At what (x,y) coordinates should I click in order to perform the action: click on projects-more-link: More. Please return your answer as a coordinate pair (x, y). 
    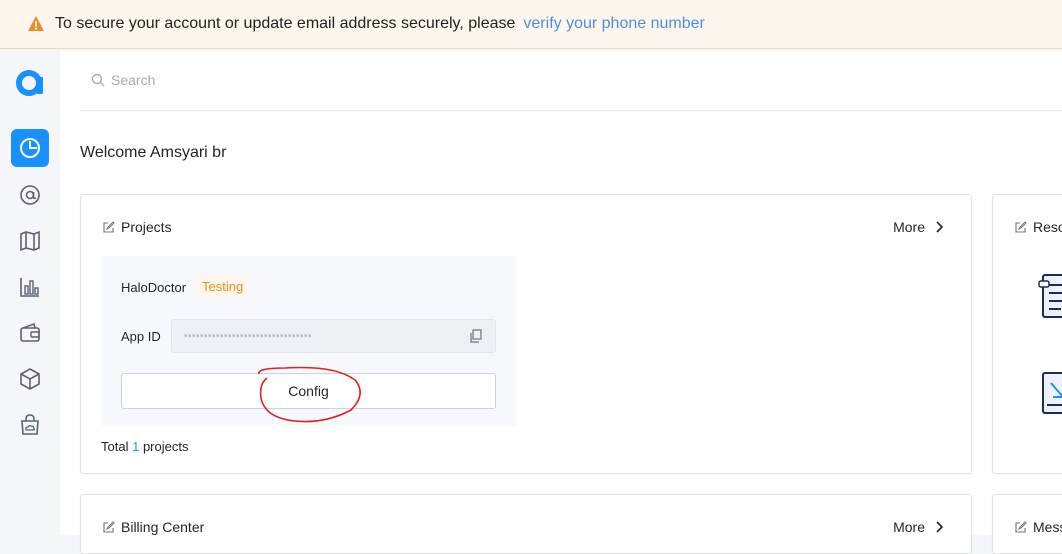
    Looking at the image, I should click on (919, 227).